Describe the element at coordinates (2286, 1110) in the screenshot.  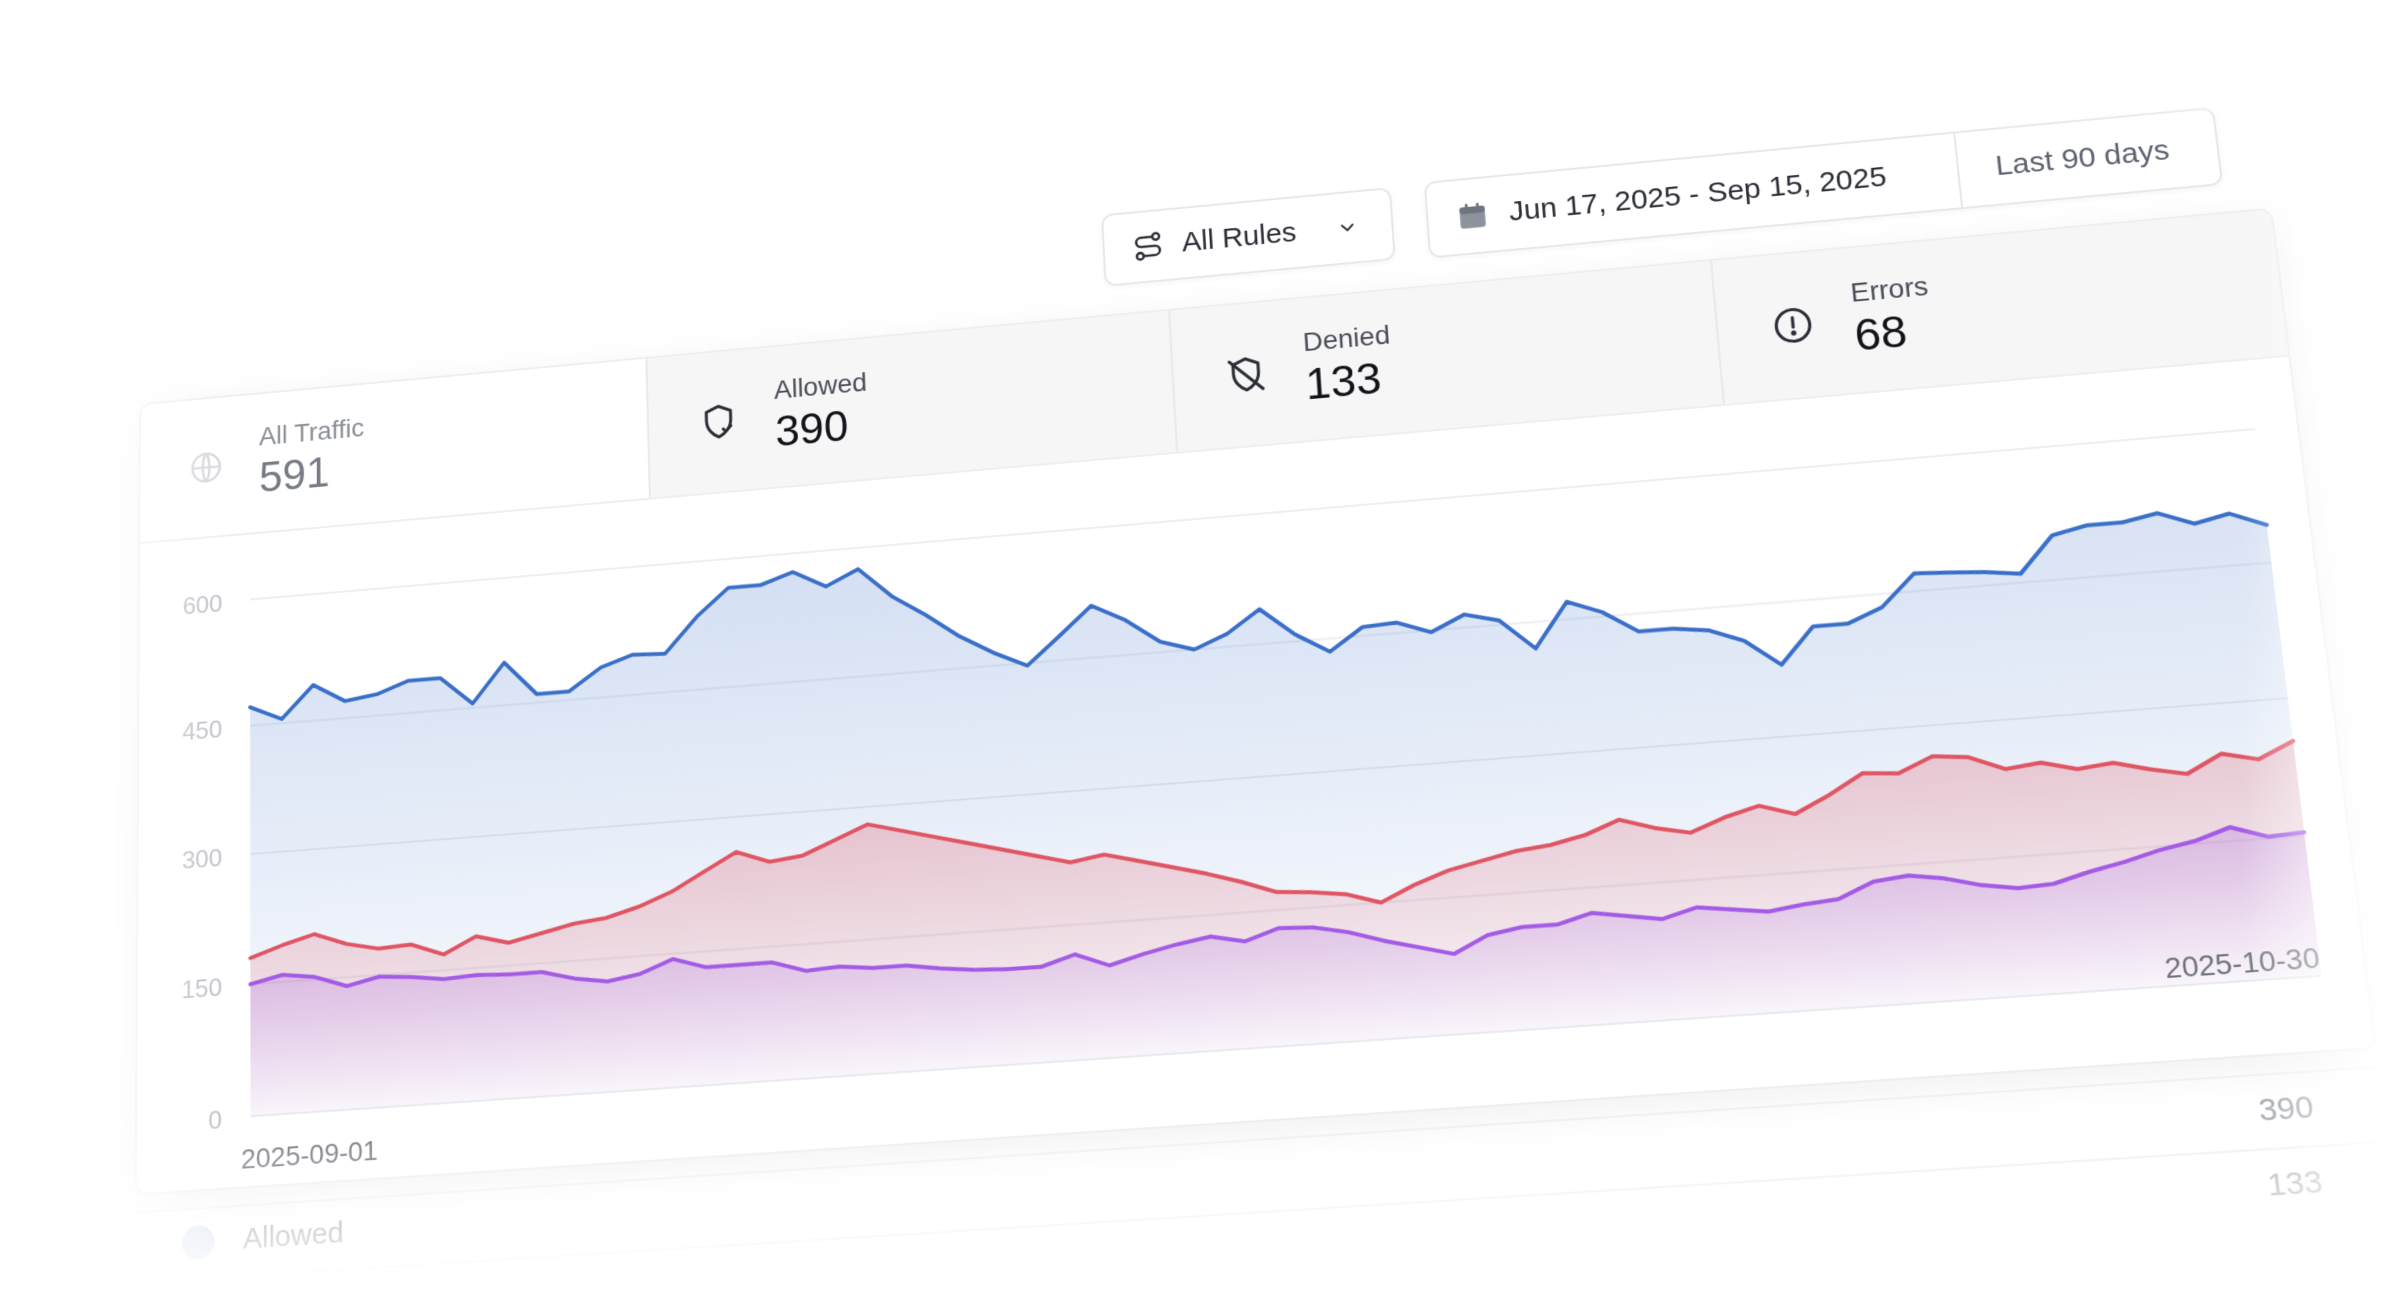
I see `legend-value: 390` at that location.